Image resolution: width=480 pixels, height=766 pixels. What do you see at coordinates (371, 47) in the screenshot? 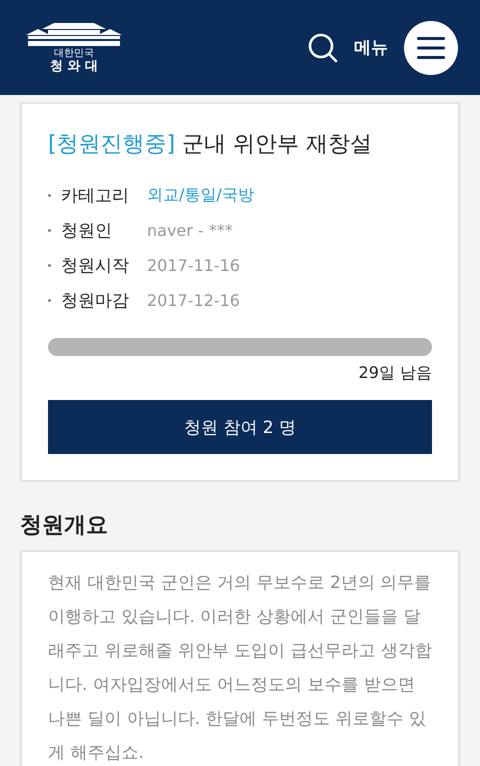
I see `menu-label: 메뉴` at bounding box center [371, 47].